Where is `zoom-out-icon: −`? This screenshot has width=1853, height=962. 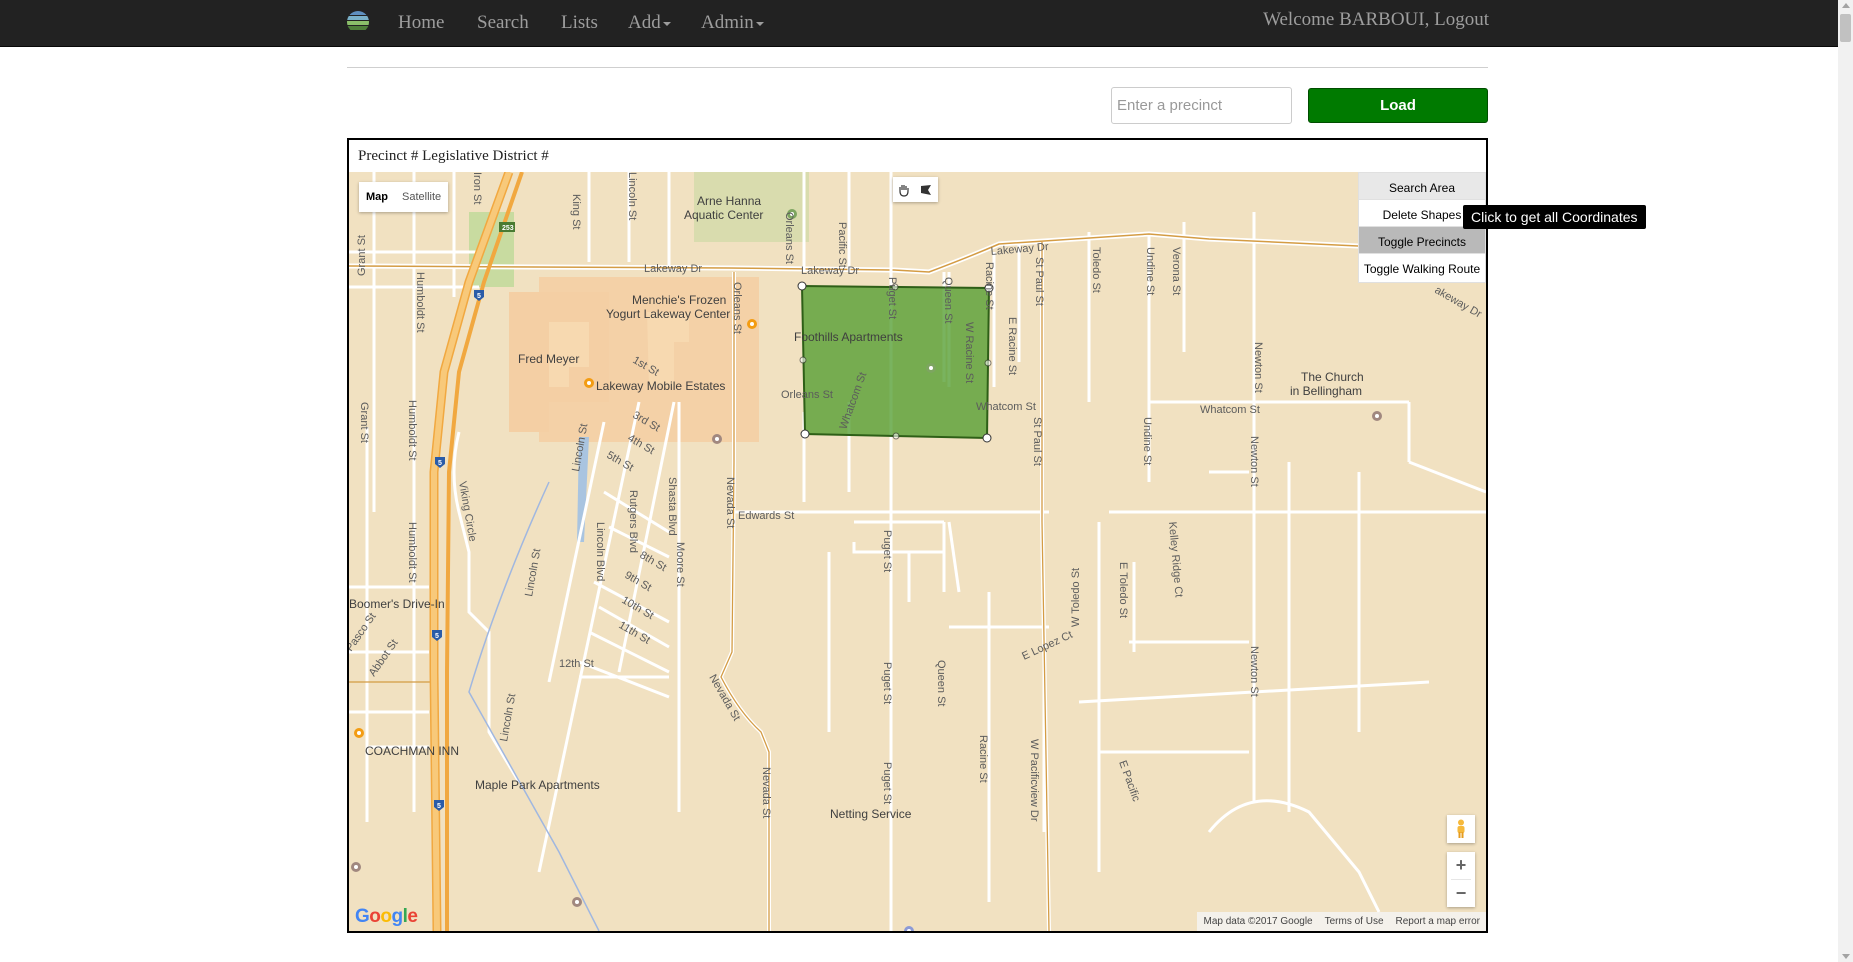
zoom-out-icon: − is located at coordinates (1461, 893).